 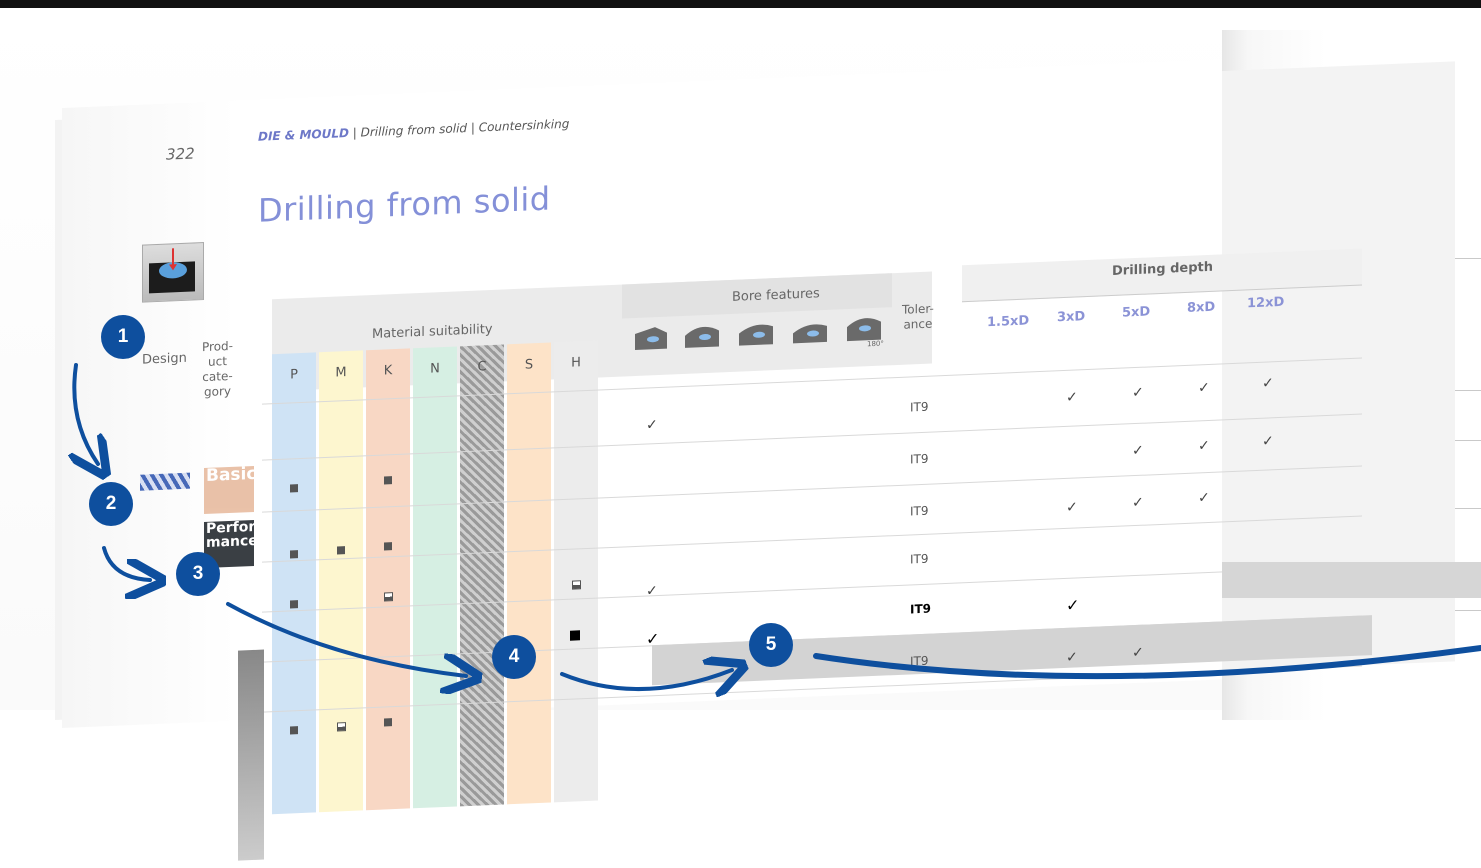 What do you see at coordinates (740, 4) in the screenshot?
I see `top-border` at bounding box center [740, 4].